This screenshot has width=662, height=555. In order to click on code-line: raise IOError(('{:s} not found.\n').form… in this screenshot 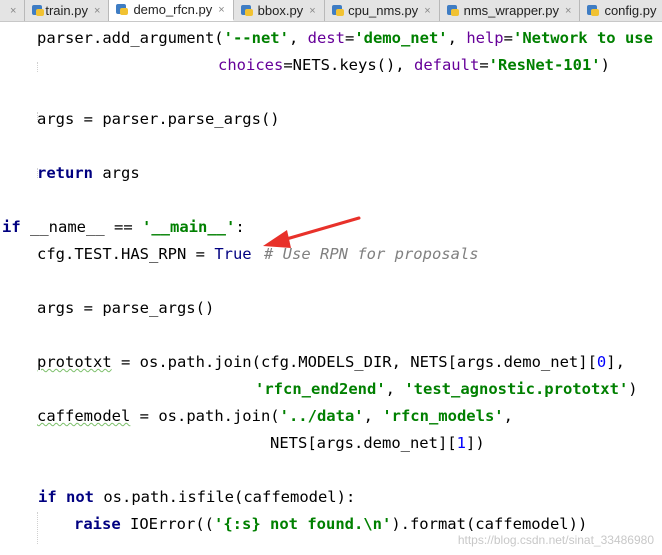, I will do `click(331, 524)`.